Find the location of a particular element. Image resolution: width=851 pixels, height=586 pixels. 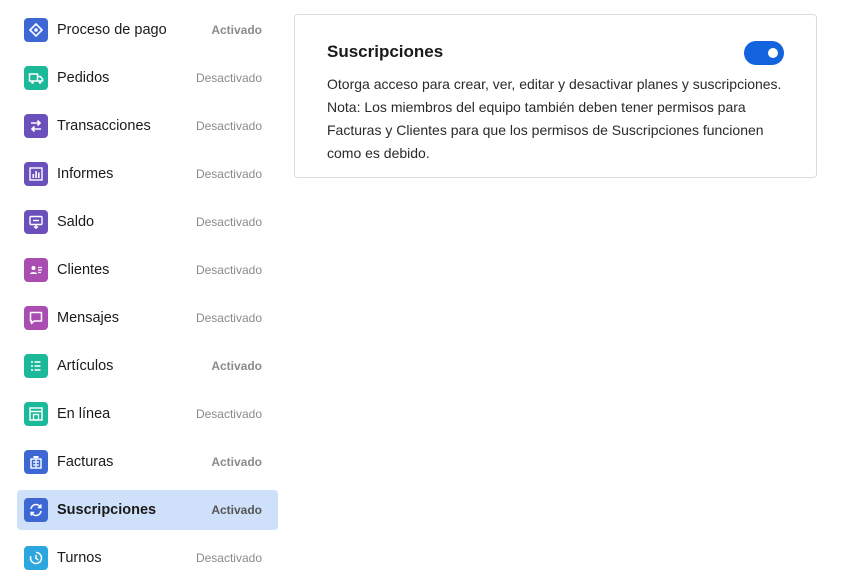

sidebar-item-label: Clientes is located at coordinates (83, 270).